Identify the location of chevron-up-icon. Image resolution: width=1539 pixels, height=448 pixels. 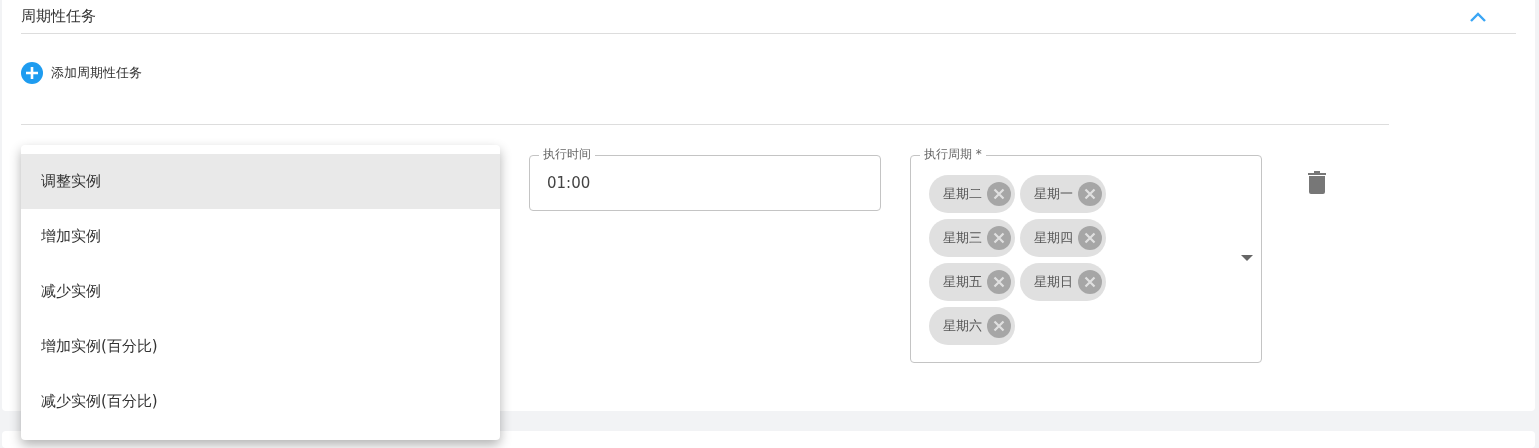
(1478, 16).